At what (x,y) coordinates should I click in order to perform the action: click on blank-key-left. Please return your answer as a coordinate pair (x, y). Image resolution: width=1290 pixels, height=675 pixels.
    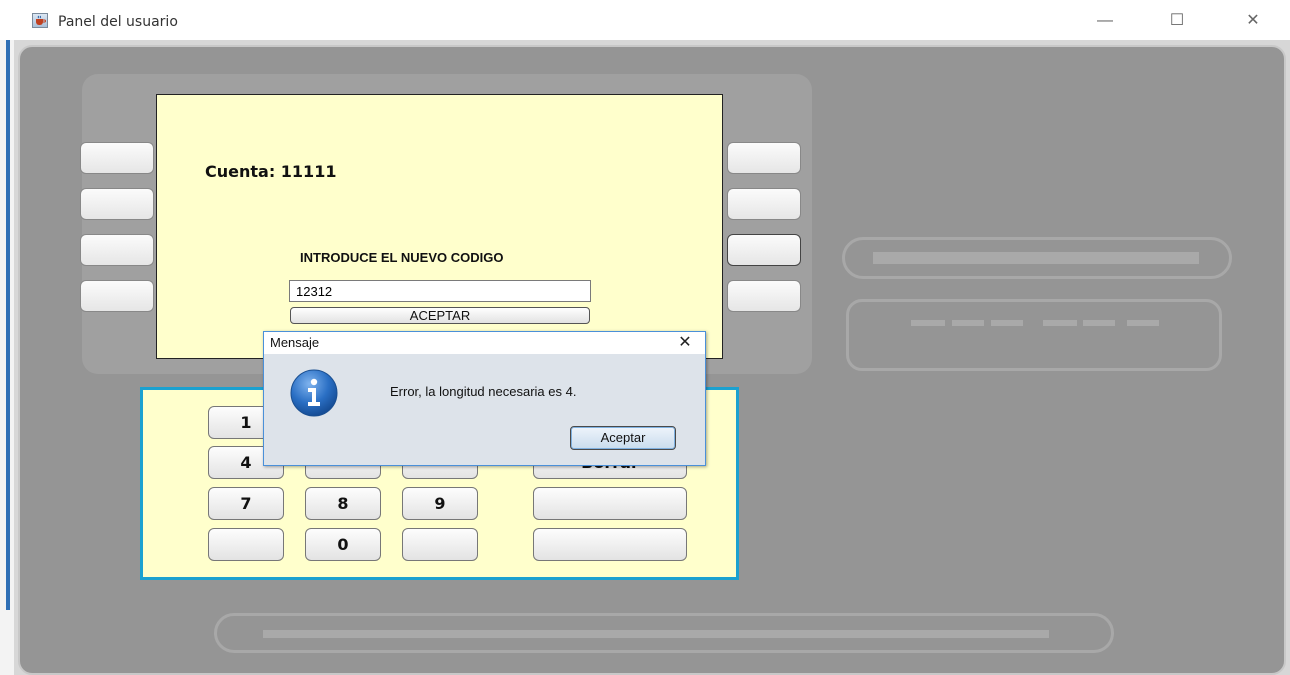
    Looking at the image, I should click on (246, 544).